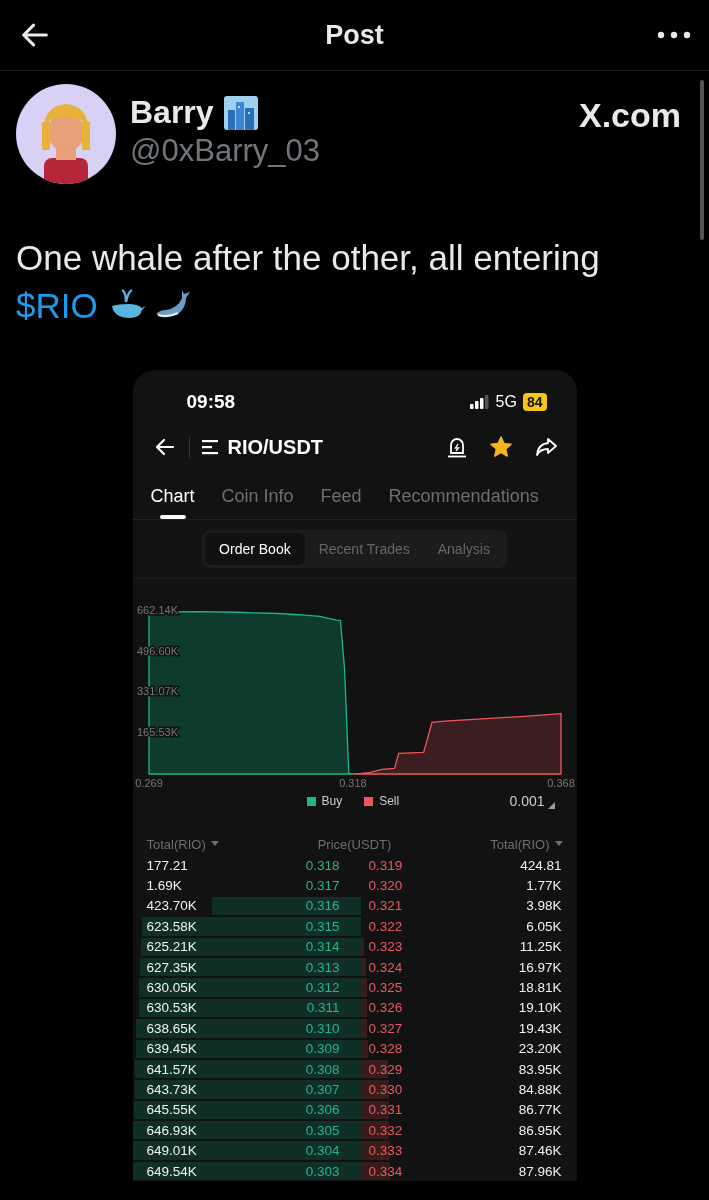 The width and height of the screenshot is (709, 1200). Describe the element at coordinates (322, 947) in the screenshot. I see `bid-price: 0.314` at that location.